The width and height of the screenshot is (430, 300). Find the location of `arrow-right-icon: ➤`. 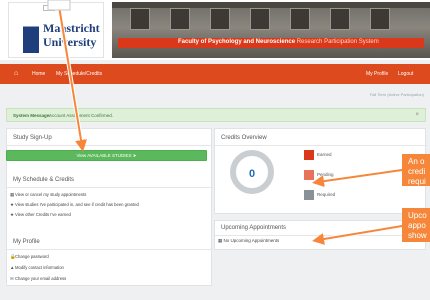

arrow-right-icon: ➤ is located at coordinates (134, 155).